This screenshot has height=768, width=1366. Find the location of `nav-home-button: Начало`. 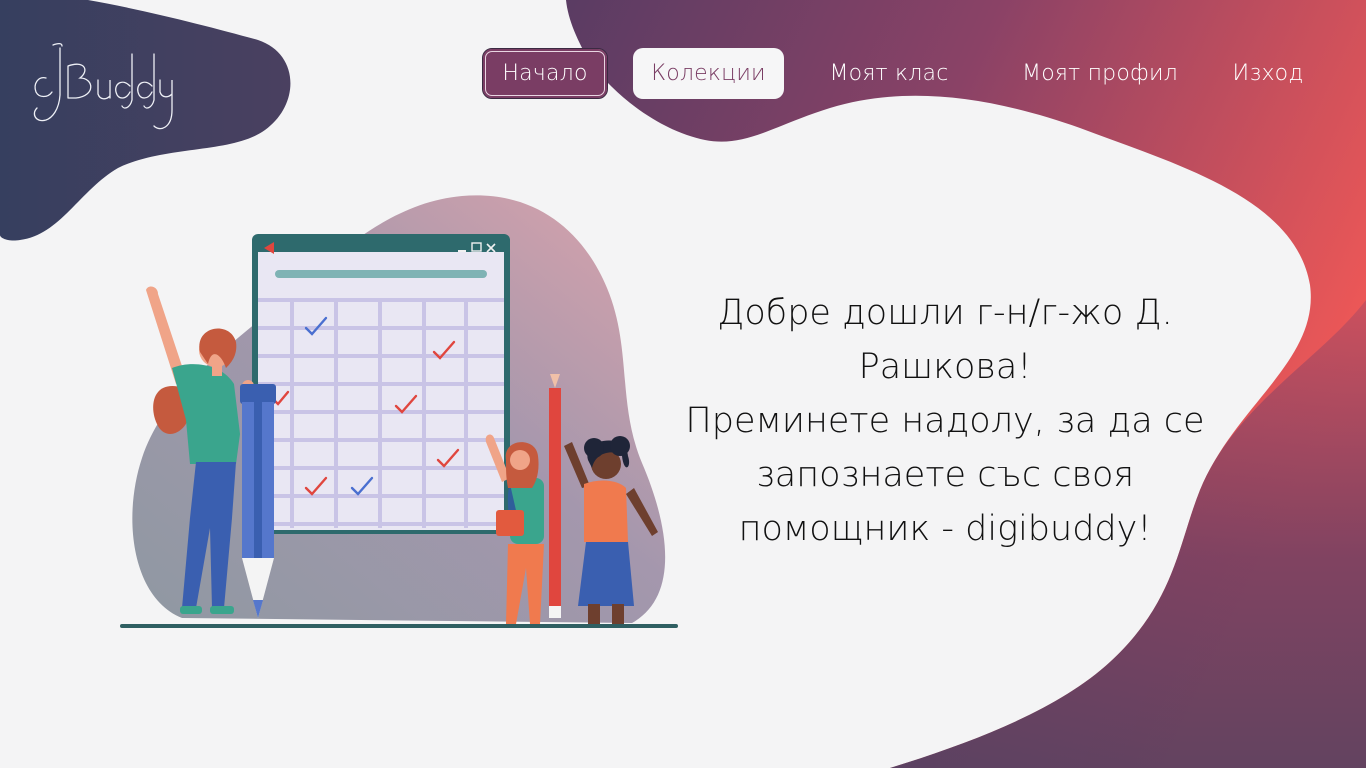

nav-home-button: Начало is located at coordinates (545, 73).